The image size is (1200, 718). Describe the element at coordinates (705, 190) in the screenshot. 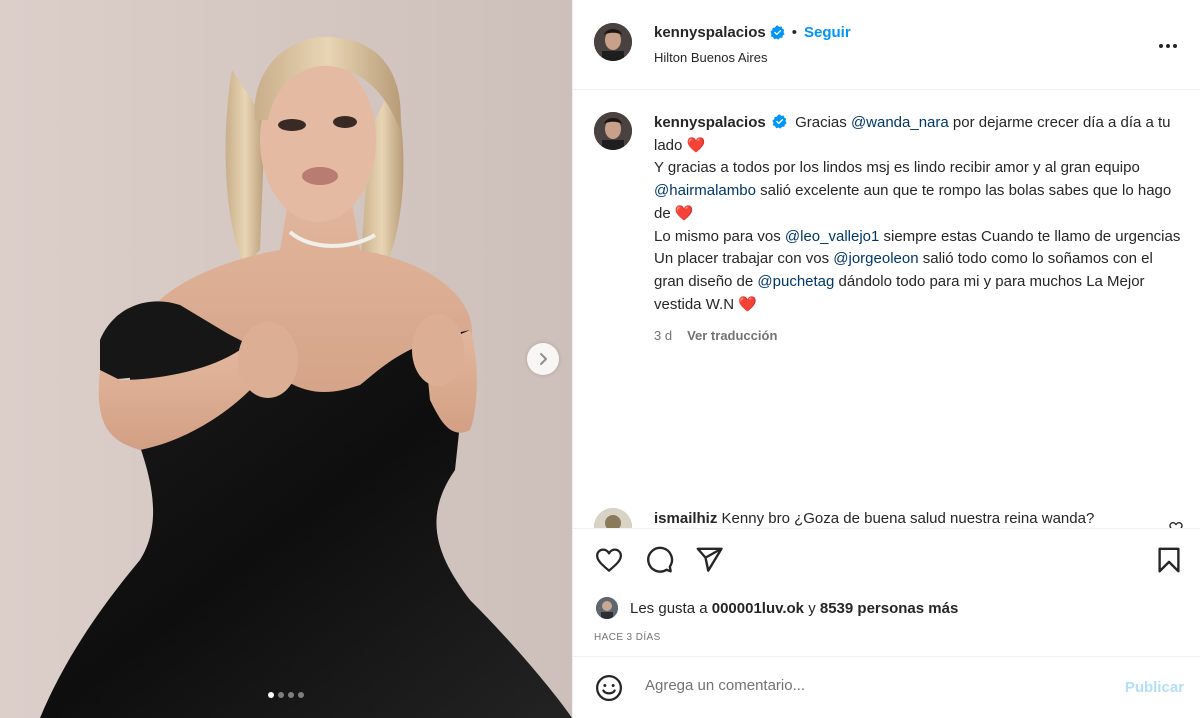

I see `mention-link: @hairmalambo` at that location.